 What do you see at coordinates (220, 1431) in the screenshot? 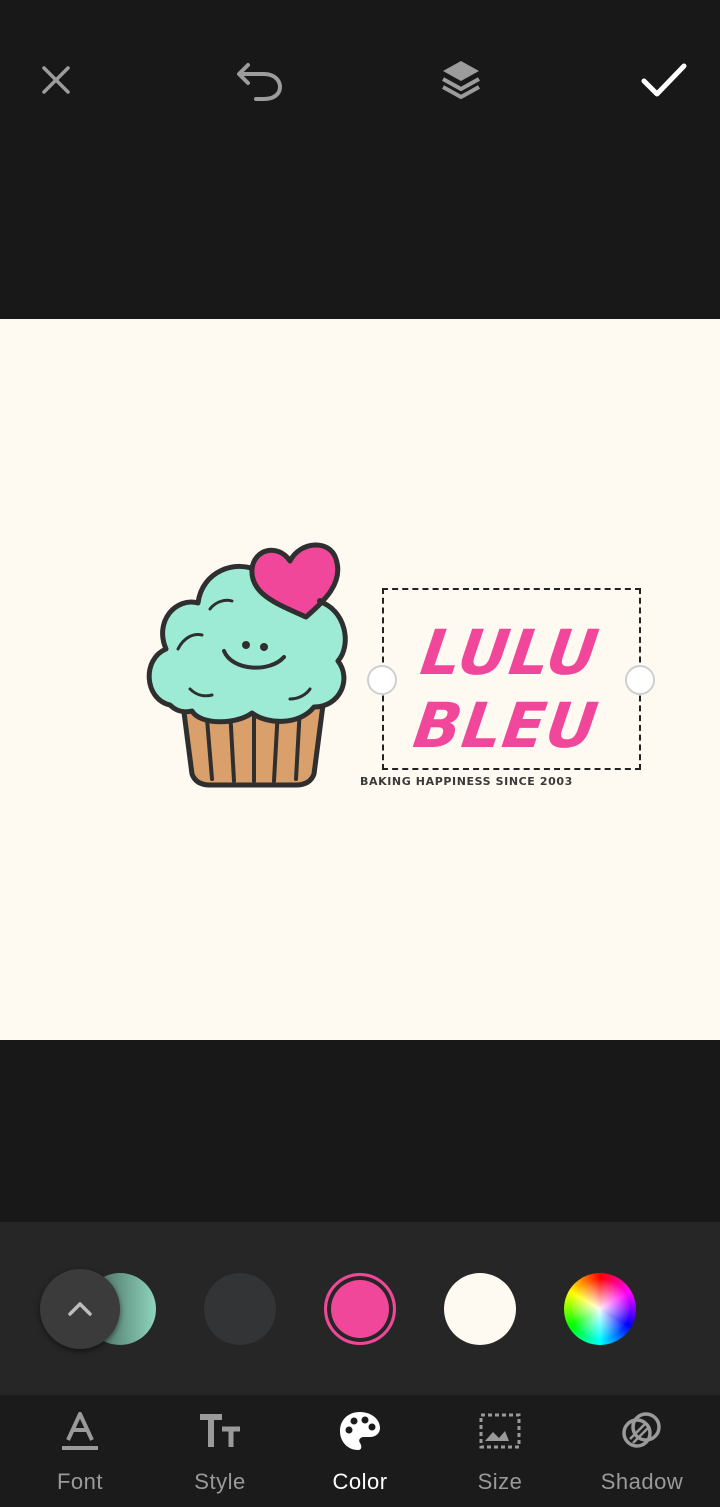
I see `text-style-icon` at bounding box center [220, 1431].